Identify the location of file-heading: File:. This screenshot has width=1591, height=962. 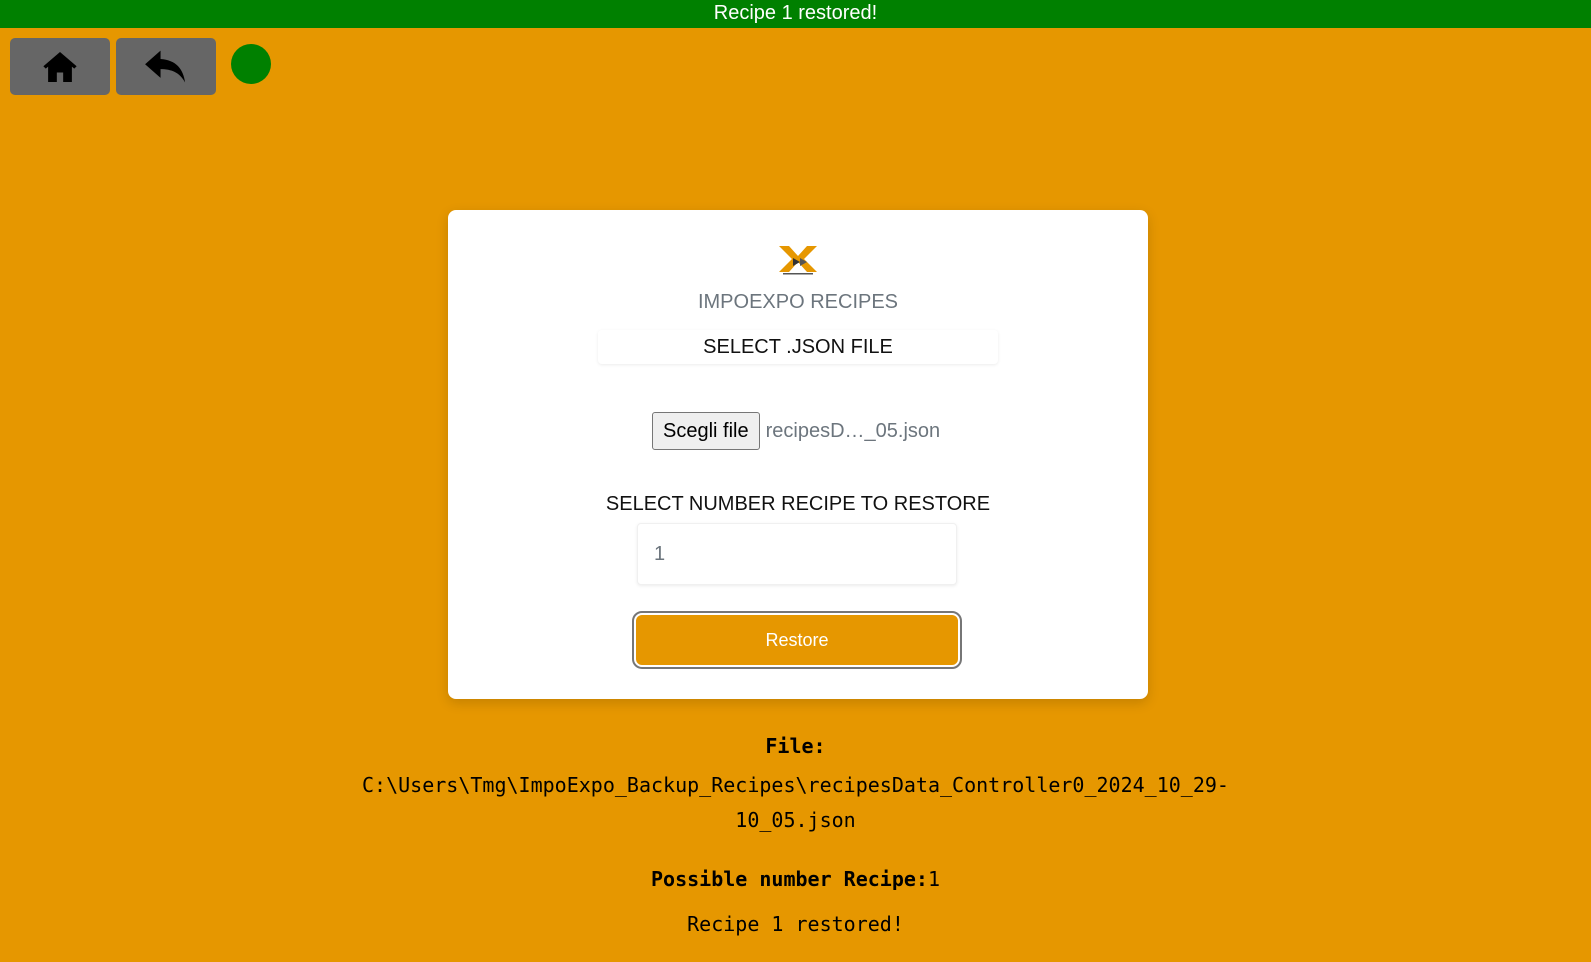
(795, 746).